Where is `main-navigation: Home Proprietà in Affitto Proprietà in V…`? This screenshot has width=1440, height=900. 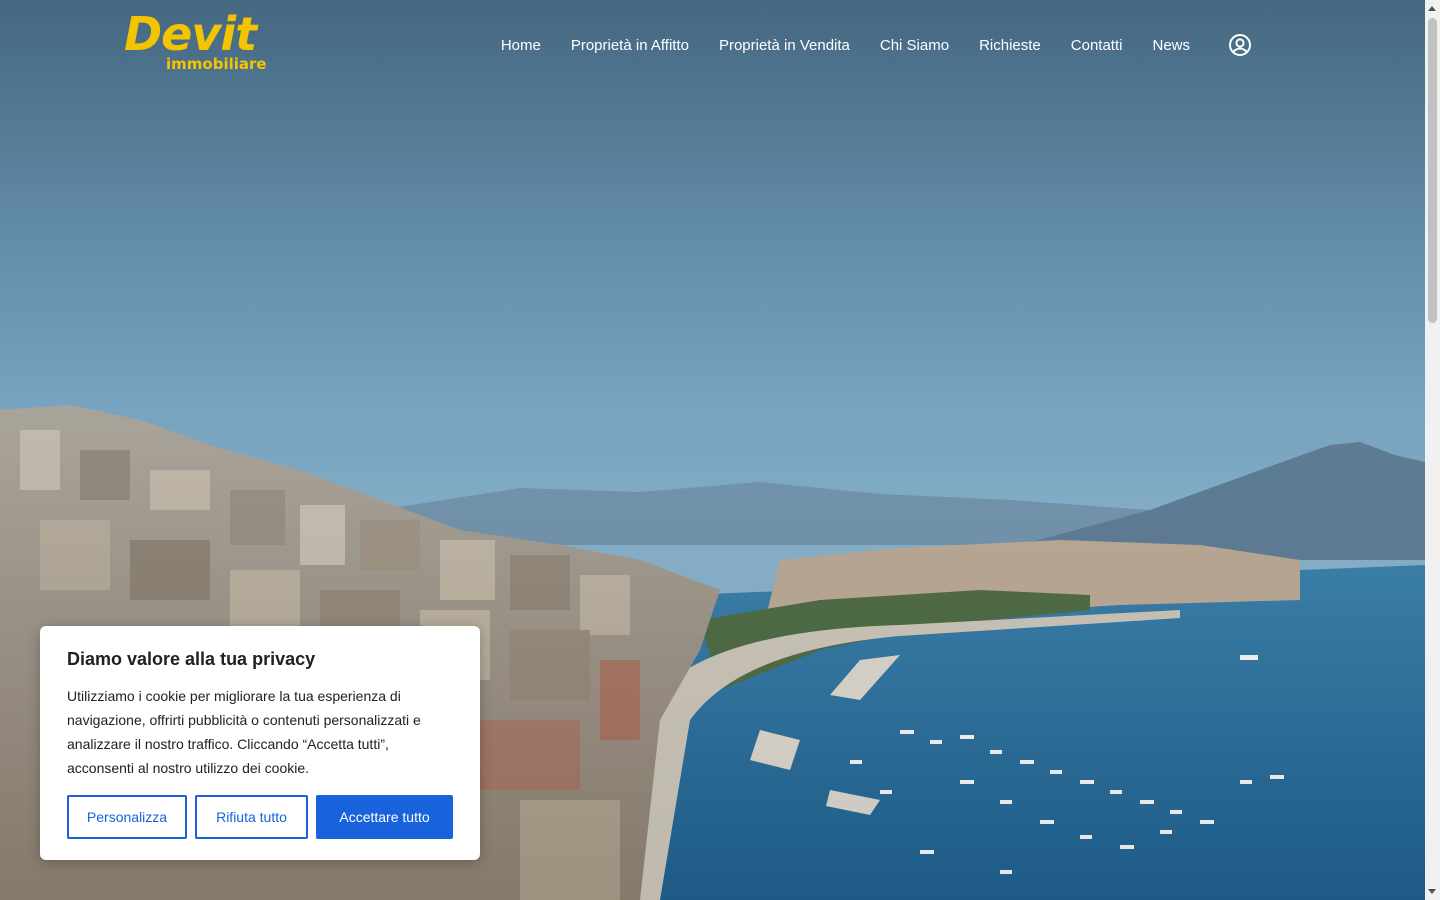
main-navigation: Home Proprietà in Affitto Proprietà in V… is located at coordinates (876, 45).